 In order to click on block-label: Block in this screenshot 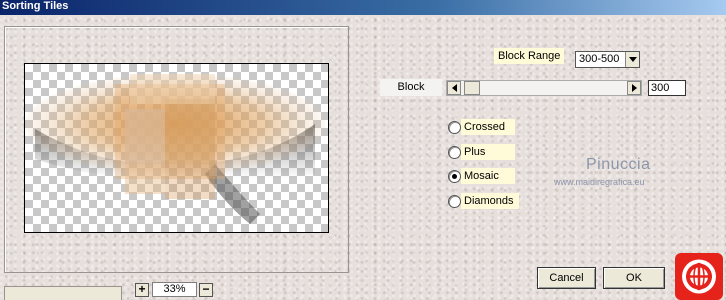, I will do `click(411, 87)`.